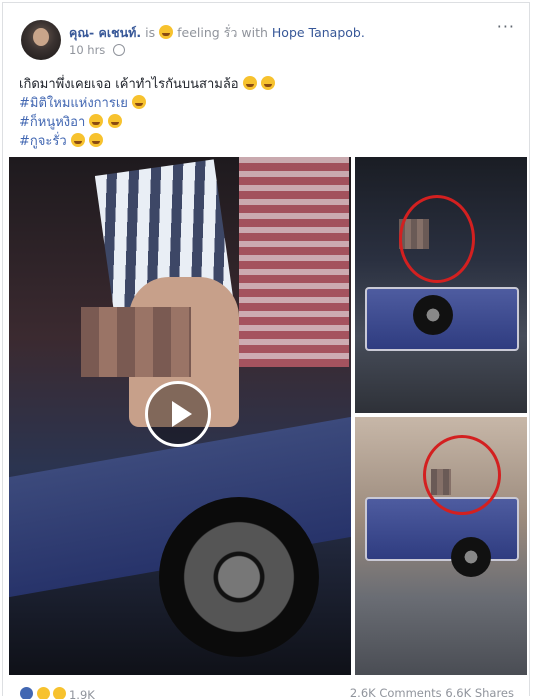 The height and width of the screenshot is (699, 534). Describe the element at coordinates (129, 84) in the screenshot. I see `post-text: เกิดมาพึ่งเคยเจอ เค้าทำไรกันบนสามล้อ` at that location.